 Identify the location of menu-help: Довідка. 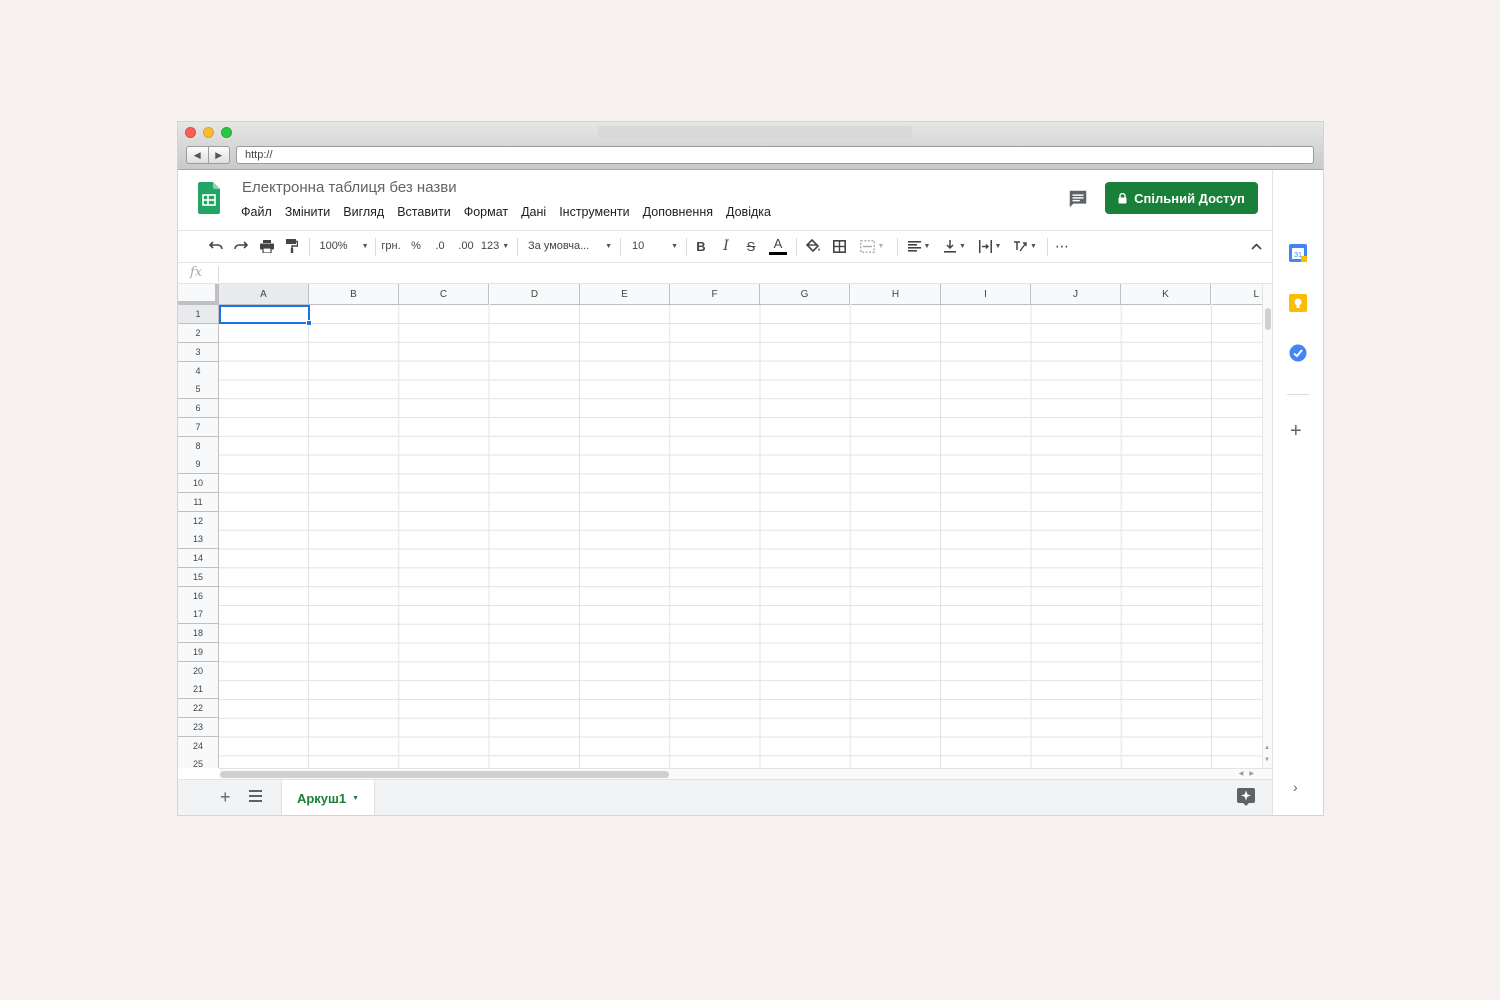
(748, 212).